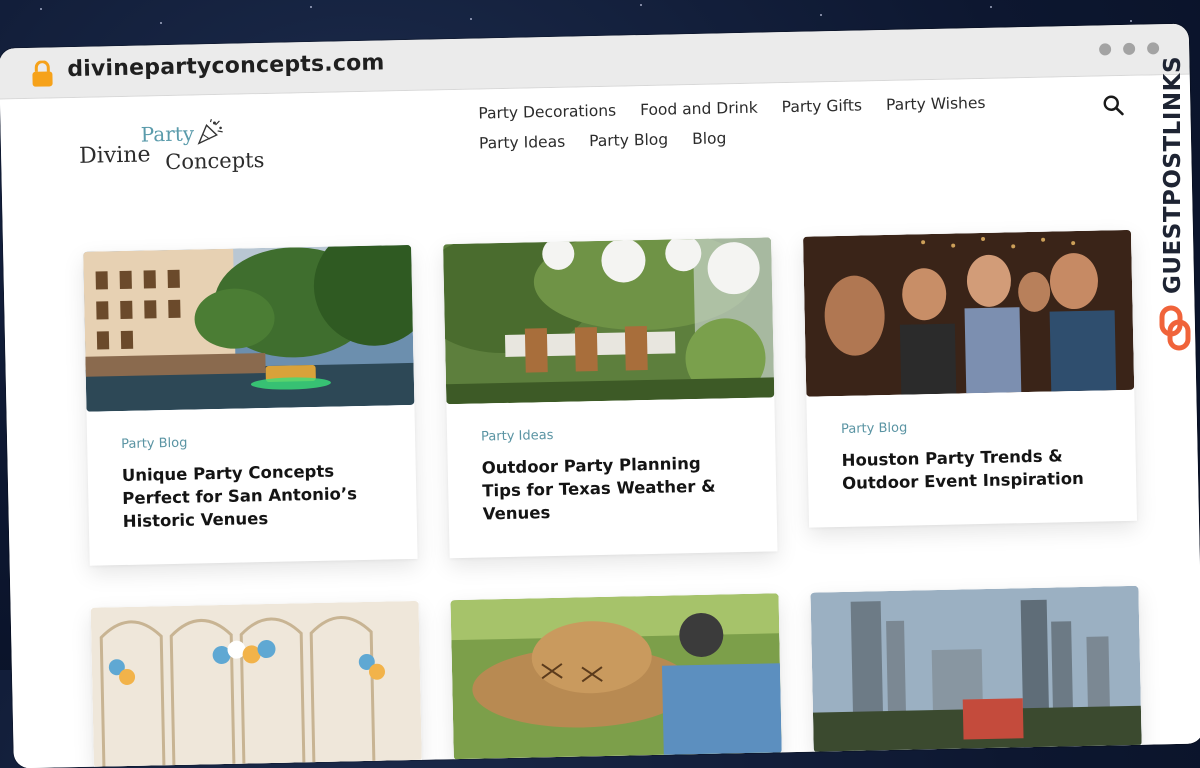  I want to click on party-guests-image, so click(968, 313).